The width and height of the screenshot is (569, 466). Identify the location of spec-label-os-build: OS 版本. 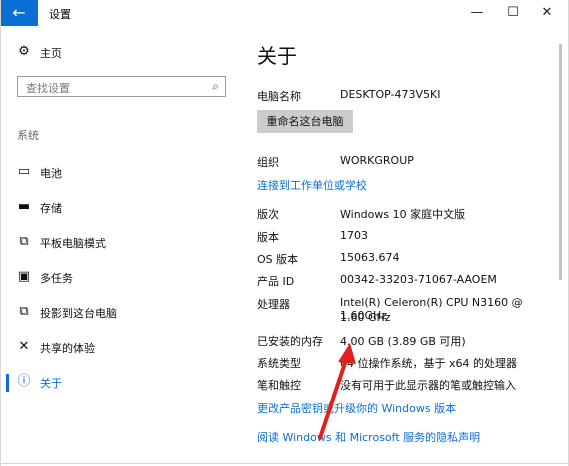
(278, 259).